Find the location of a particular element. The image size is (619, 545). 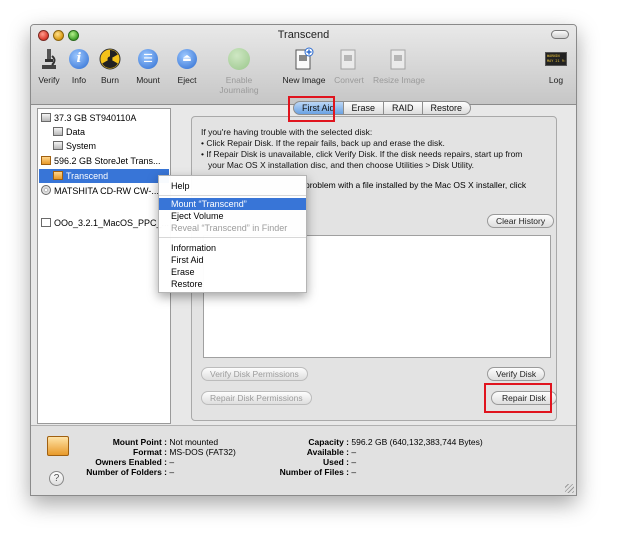

format-value: MS-DOS (FAT32) is located at coordinates (202, 452).